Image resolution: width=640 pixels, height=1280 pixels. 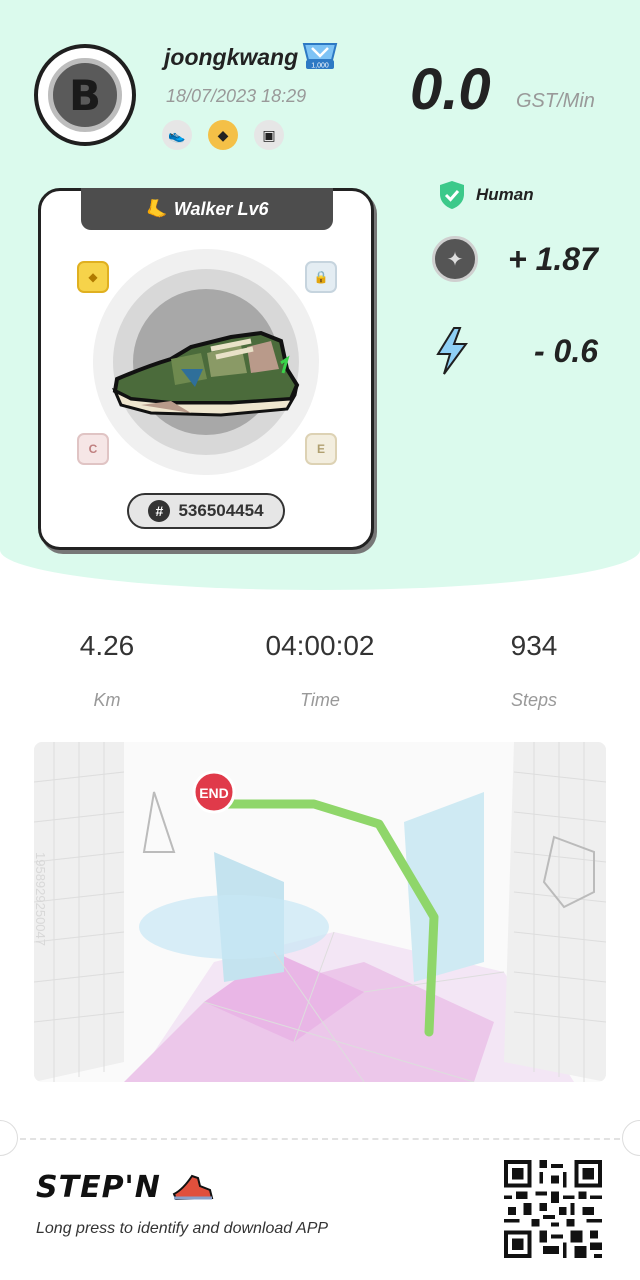 What do you see at coordinates (9, 1138) in the screenshot?
I see `ticket-notch-left` at bounding box center [9, 1138].